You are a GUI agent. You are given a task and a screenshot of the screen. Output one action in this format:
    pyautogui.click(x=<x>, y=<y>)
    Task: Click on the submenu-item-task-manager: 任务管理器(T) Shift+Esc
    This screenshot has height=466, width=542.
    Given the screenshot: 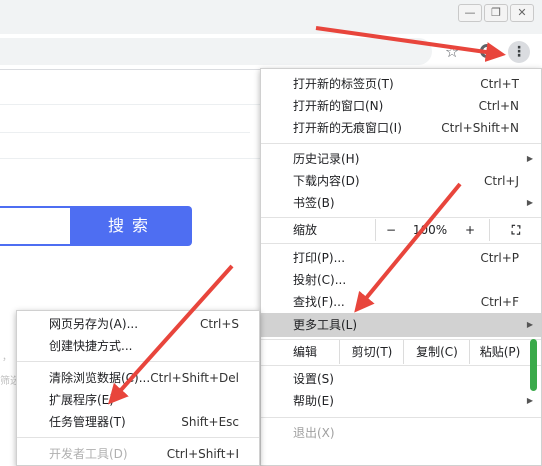 What is the action you would take?
    pyautogui.click(x=138, y=422)
    